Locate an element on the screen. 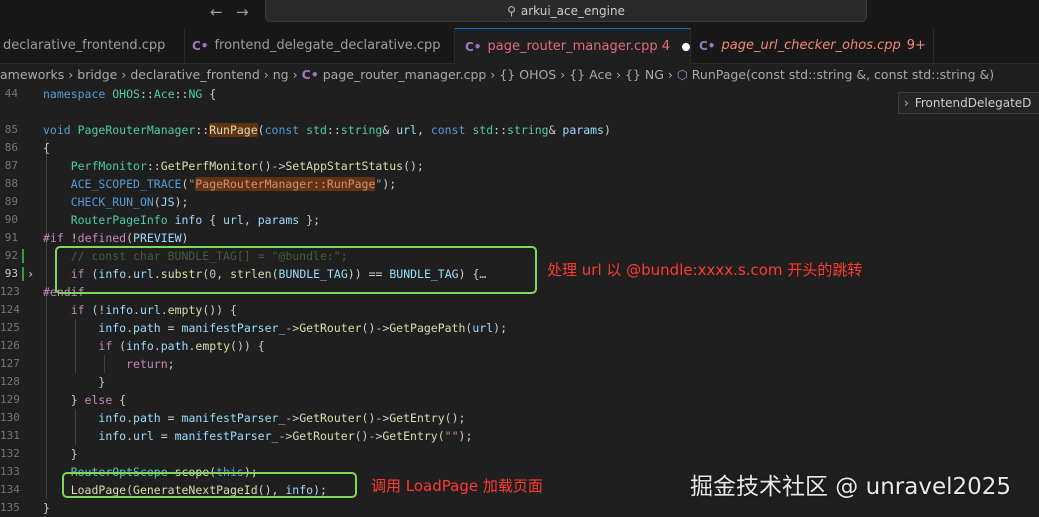 The height and width of the screenshot is (517, 1039). line-number: 126 is located at coordinates (10, 345).